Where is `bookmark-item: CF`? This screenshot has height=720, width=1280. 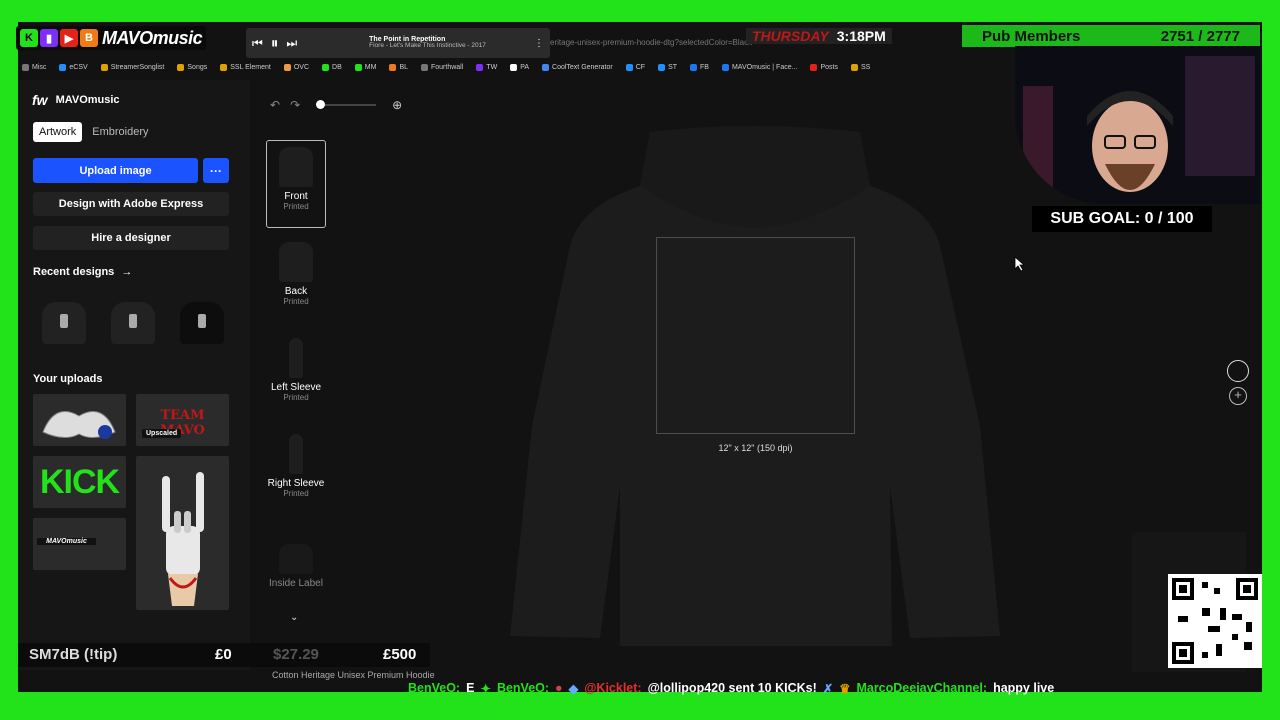
bookmark-item: CF is located at coordinates (635, 67).